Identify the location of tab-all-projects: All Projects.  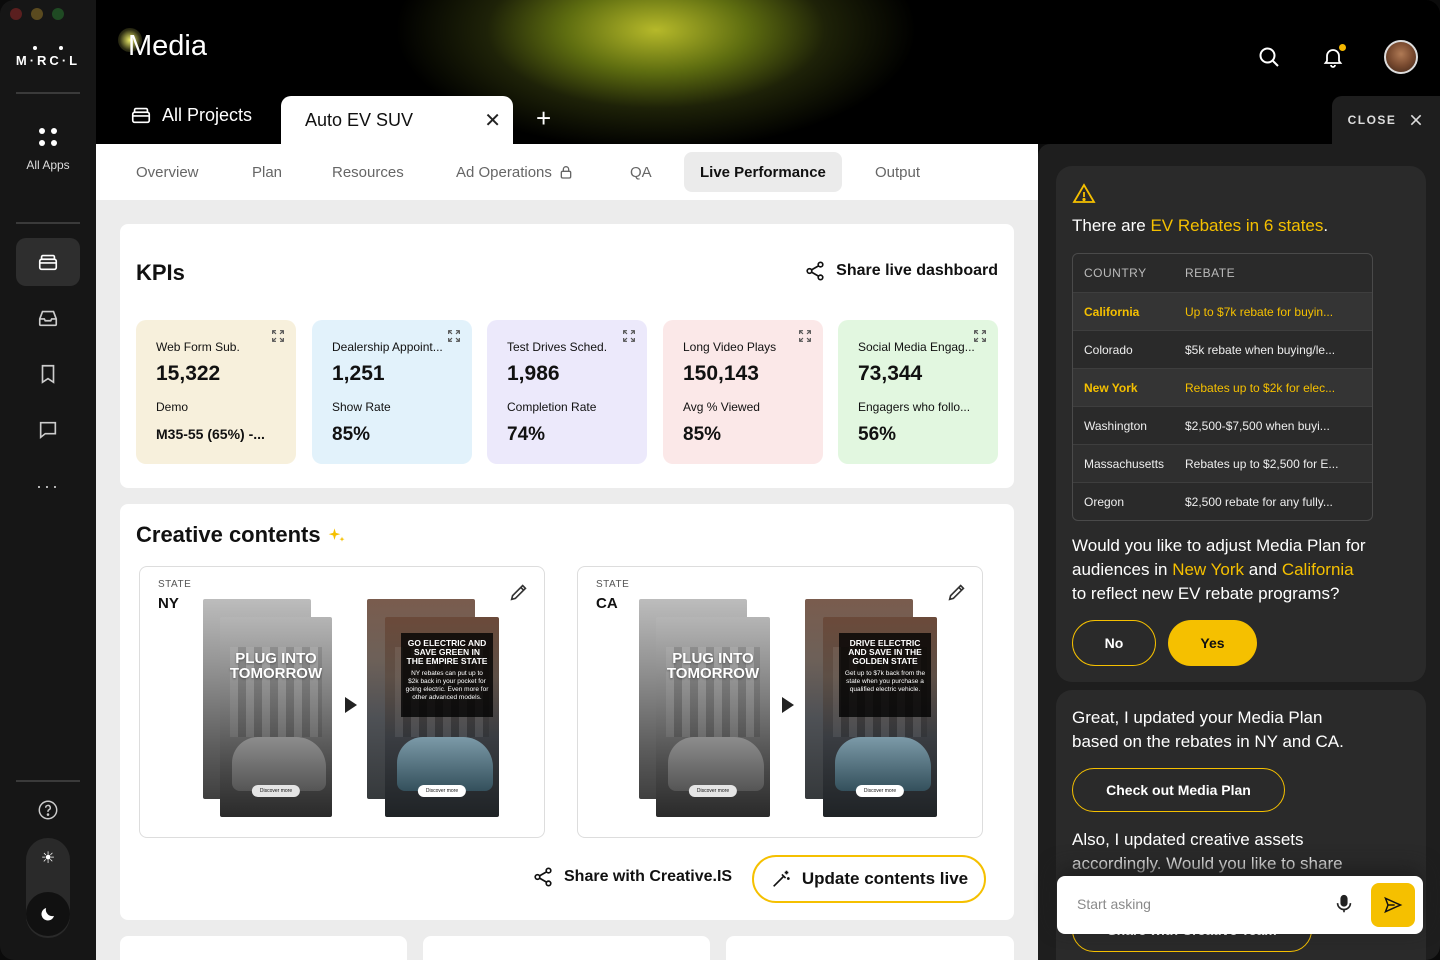
(191, 115).